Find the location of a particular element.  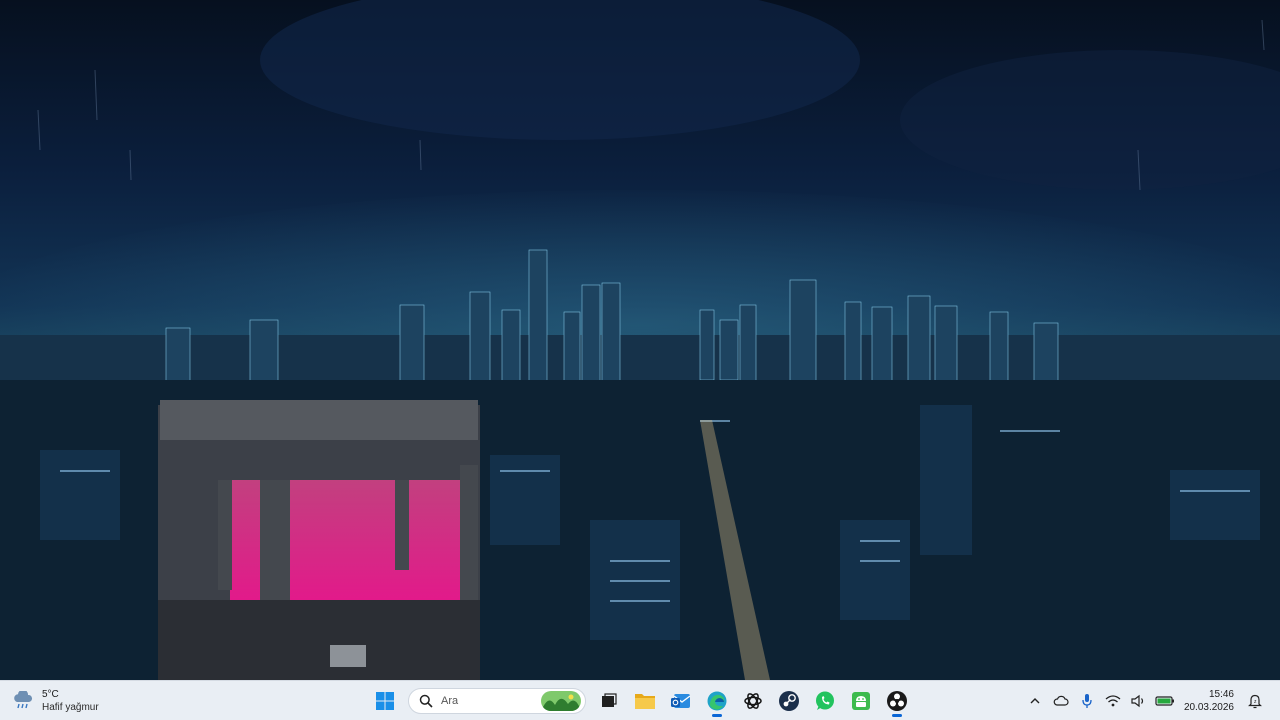

chatgpt-button is located at coordinates (753, 701).